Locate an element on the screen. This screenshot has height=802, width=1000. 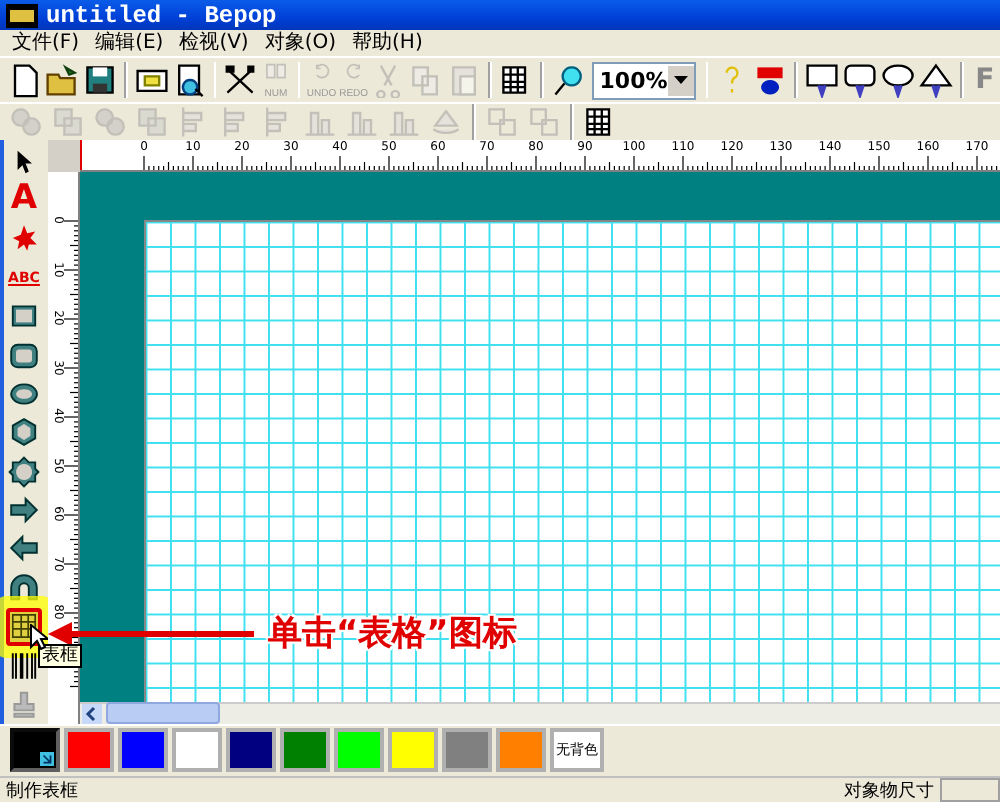
barcode-icon is located at coordinates (24, 665).